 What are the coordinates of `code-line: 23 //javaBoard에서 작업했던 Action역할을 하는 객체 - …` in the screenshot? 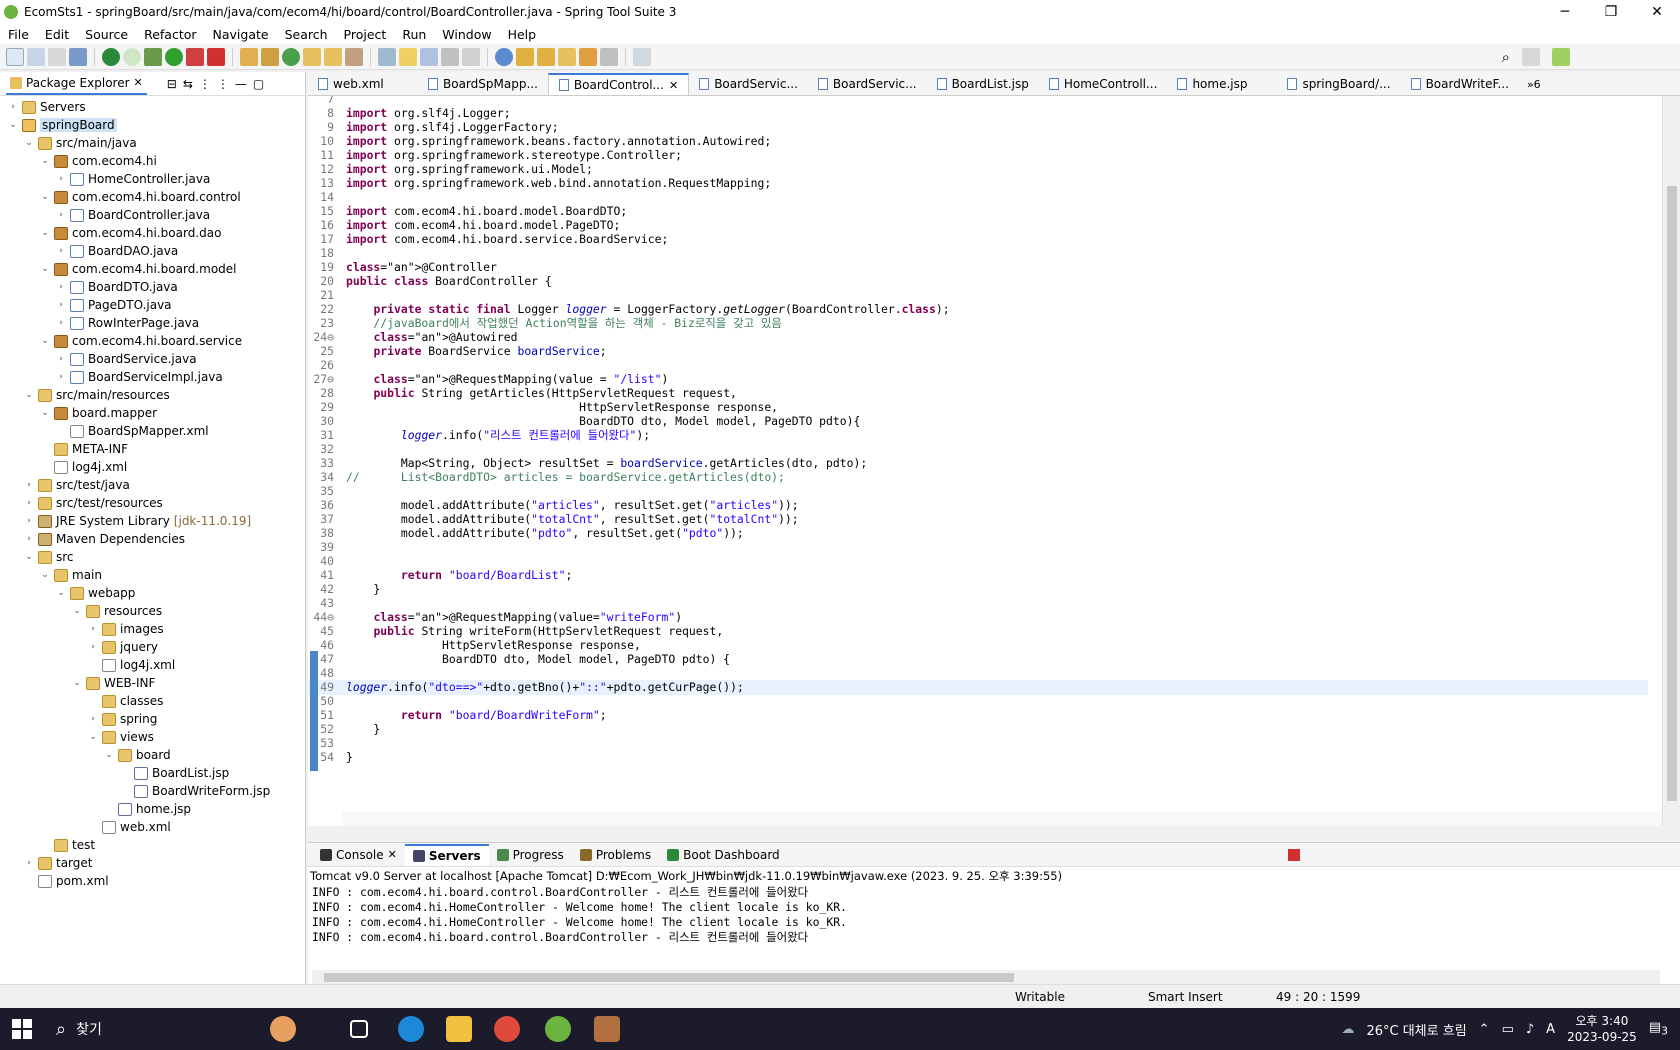 It's located at (978, 323).